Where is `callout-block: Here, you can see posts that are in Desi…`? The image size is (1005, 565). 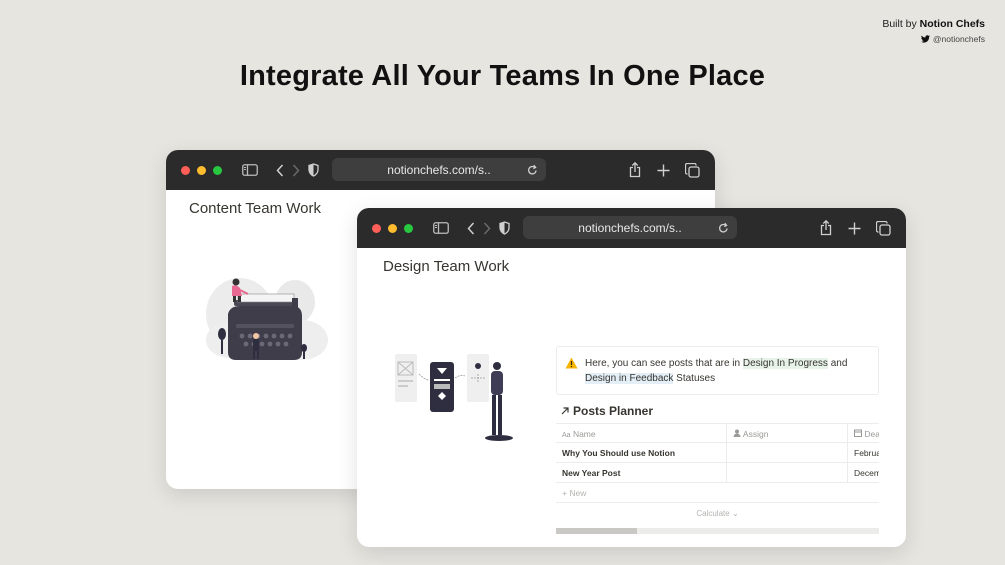 callout-block: Here, you can see posts that are in Desi… is located at coordinates (717, 370).